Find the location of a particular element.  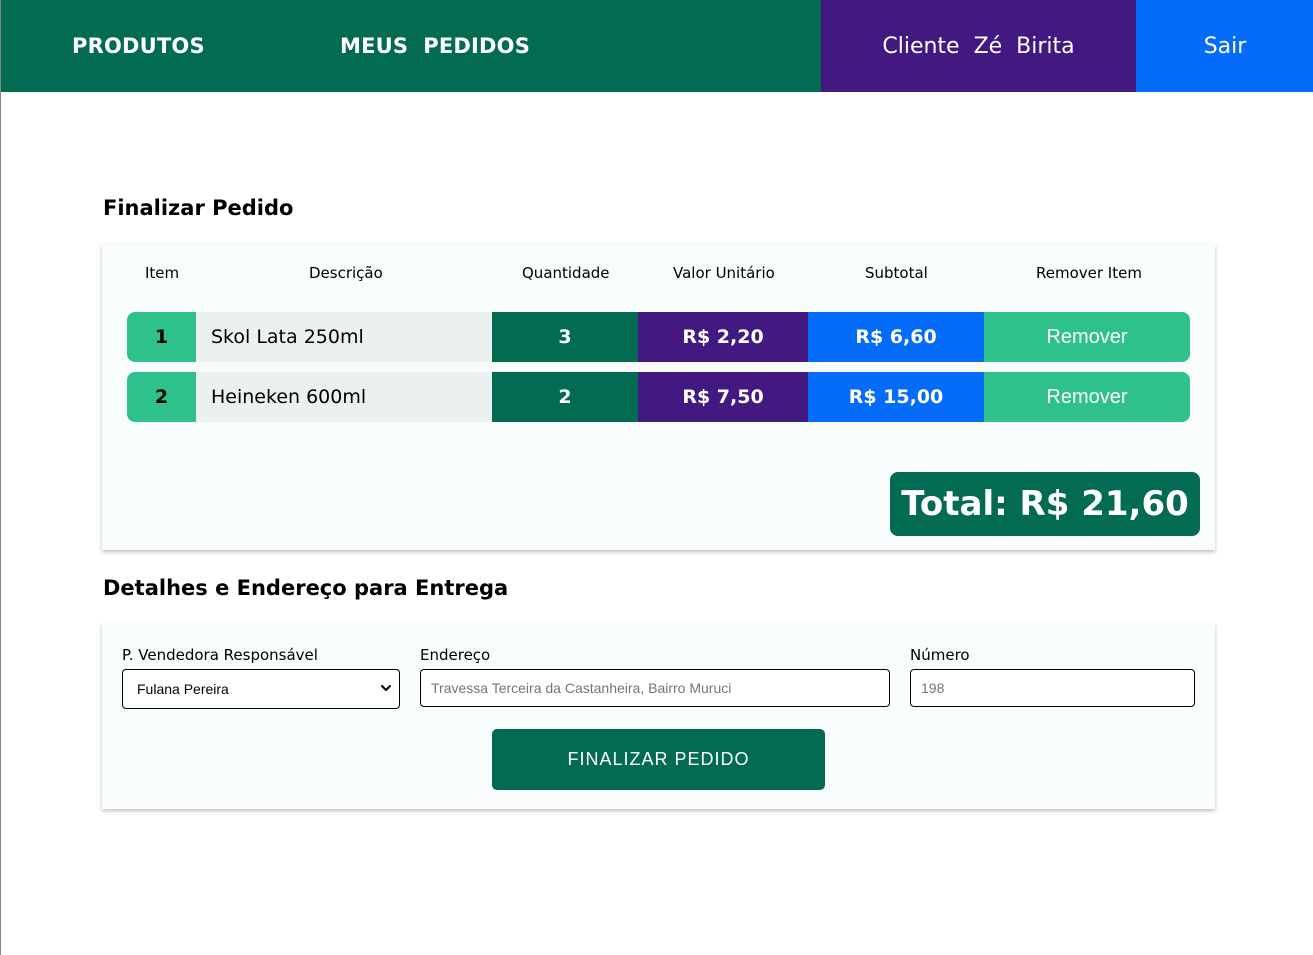

nav-products-container: PRODUTOS is located at coordinates (136, 46).